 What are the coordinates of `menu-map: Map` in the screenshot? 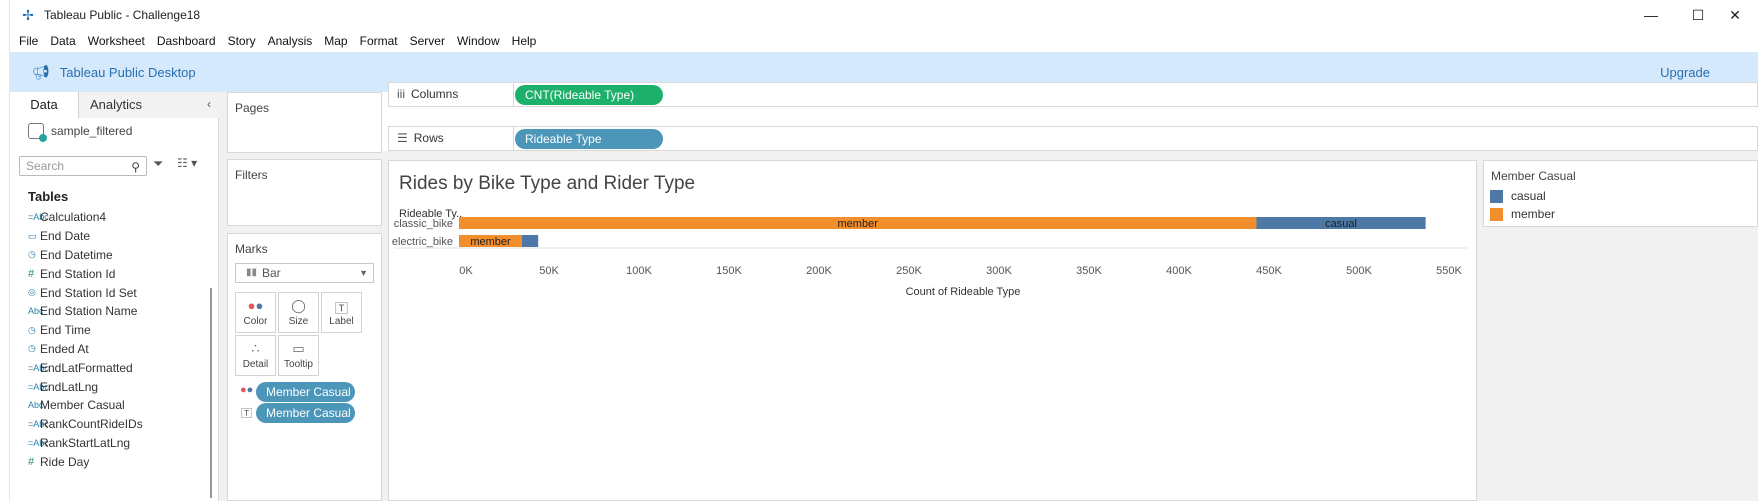 It's located at (335, 41).